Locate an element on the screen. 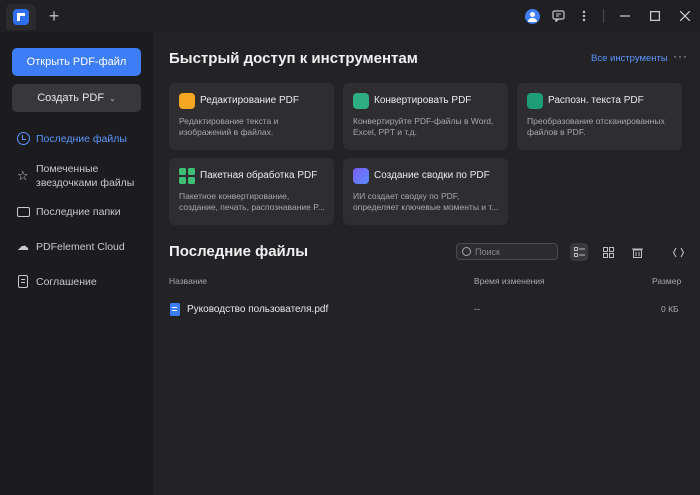 The image size is (700, 495). tool-card-title: Создание сводки по PDF is located at coordinates (432, 175).